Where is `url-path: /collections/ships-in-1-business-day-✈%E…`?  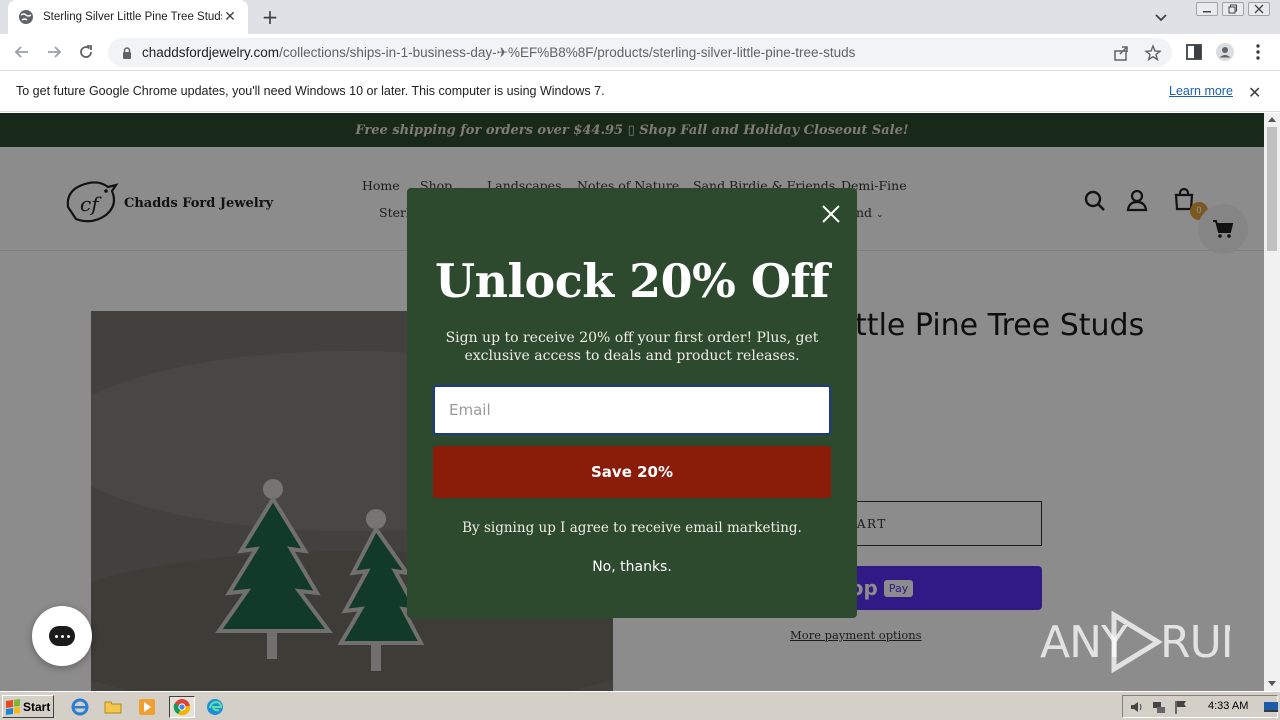
url-path: /collections/ships-in-1-business-day-✈%E… is located at coordinates (567, 52).